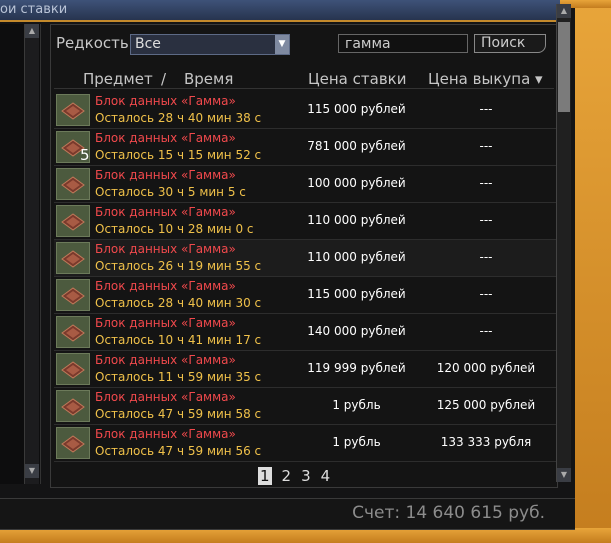 The height and width of the screenshot is (543, 611). Describe the element at coordinates (357, 79) in the screenshot. I see `column-header-bid: Цена ставки` at that location.